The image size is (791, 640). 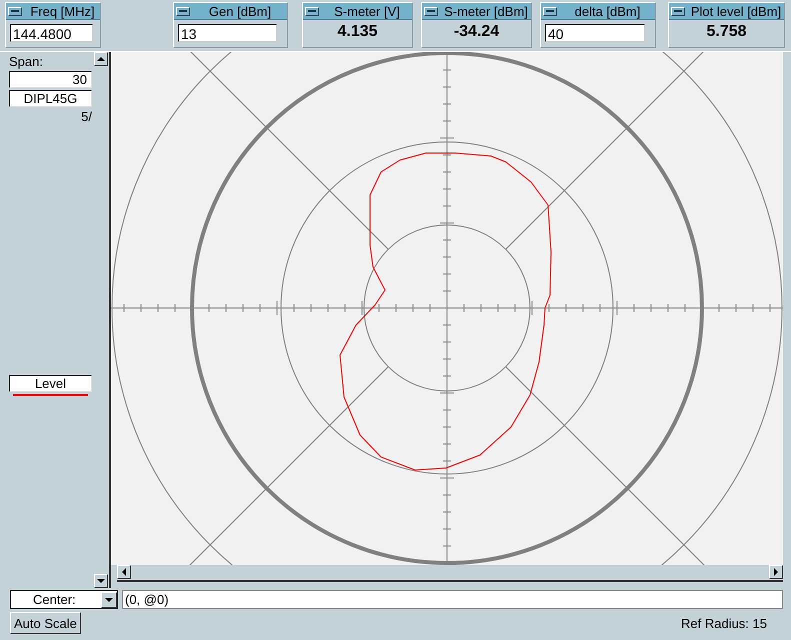 What do you see at coordinates (50, 383) in the screenshot?
I see `trace-legend: Level` at bounding box center [50, 383].